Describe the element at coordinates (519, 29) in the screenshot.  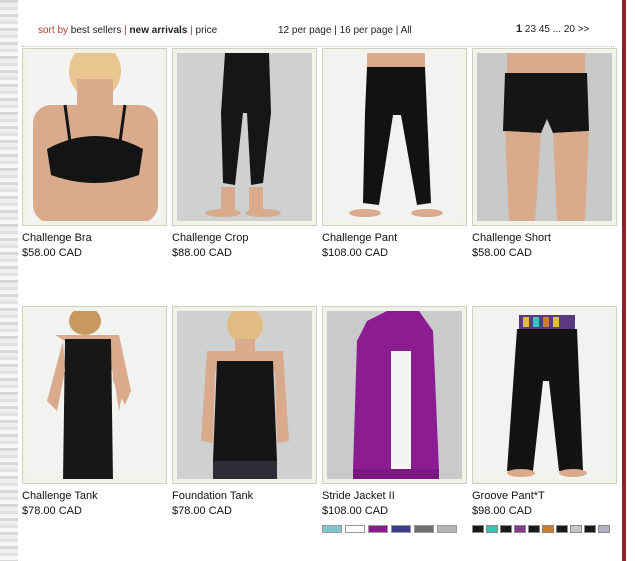
I see `page-current: 1` at that location.